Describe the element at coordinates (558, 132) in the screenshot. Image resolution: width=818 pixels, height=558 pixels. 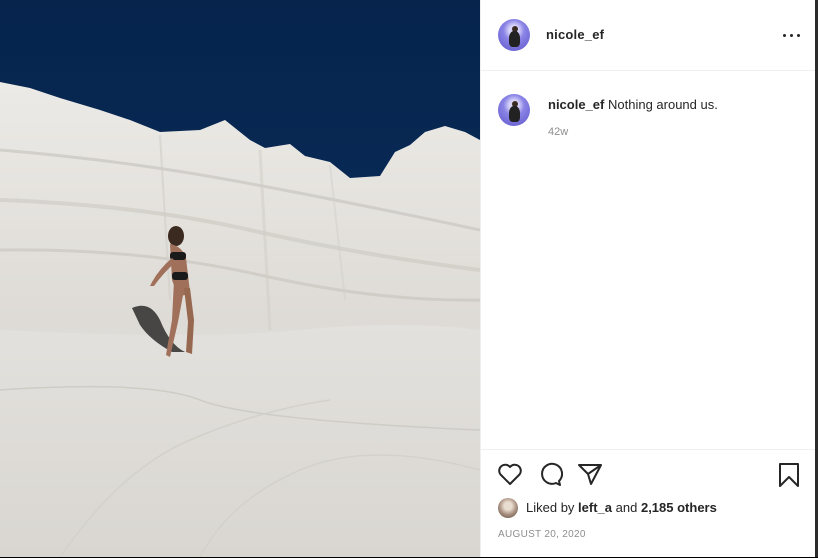
I see `caption-age: 42w` at that location.